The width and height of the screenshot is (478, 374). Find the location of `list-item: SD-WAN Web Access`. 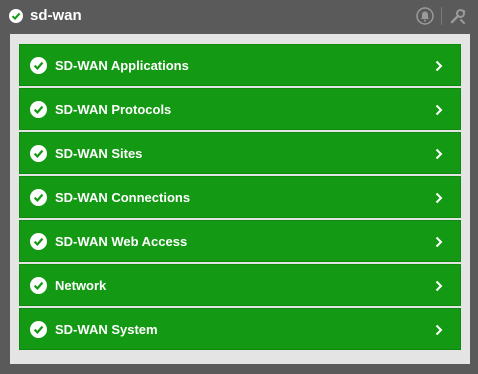

list-item: SD-WAN Web Access is located at coordinates (240, 241).